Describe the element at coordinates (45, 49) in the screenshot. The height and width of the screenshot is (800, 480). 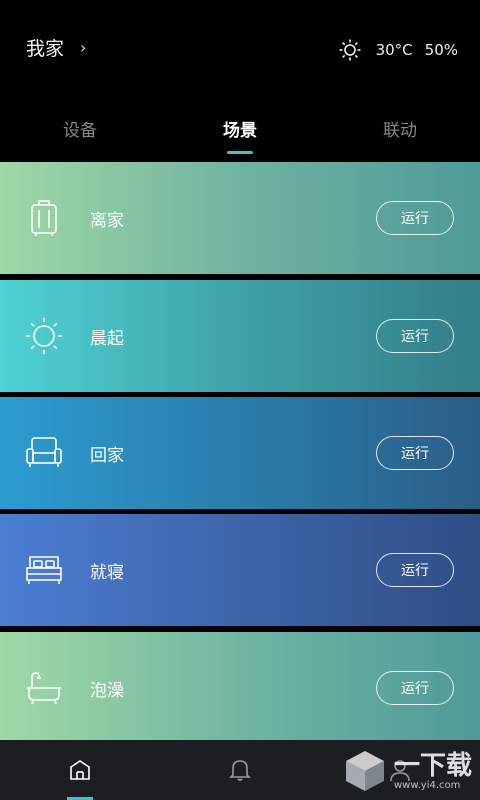
I see `home-title: 我家` at that location.